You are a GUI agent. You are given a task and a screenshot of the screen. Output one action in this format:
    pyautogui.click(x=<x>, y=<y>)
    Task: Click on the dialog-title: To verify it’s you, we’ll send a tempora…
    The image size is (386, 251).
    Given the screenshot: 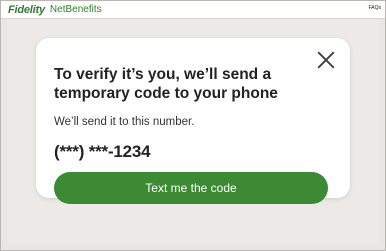 What is the action you would take?
    pyautogui.click(x=166, y=84)
    